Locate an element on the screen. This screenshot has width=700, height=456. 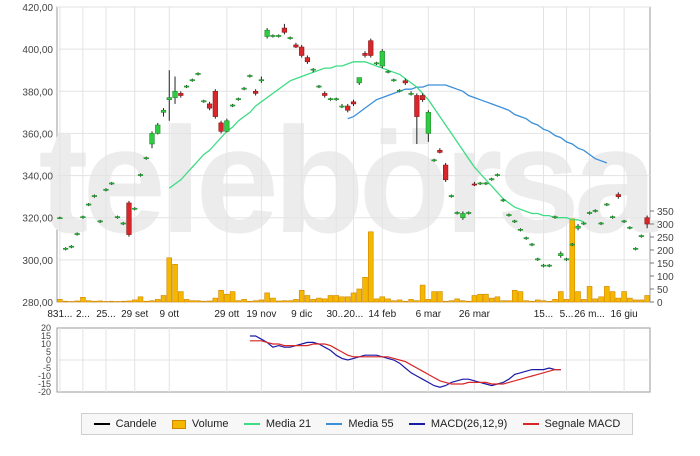
legend-item: Volume is located at coordinates (200, 424).